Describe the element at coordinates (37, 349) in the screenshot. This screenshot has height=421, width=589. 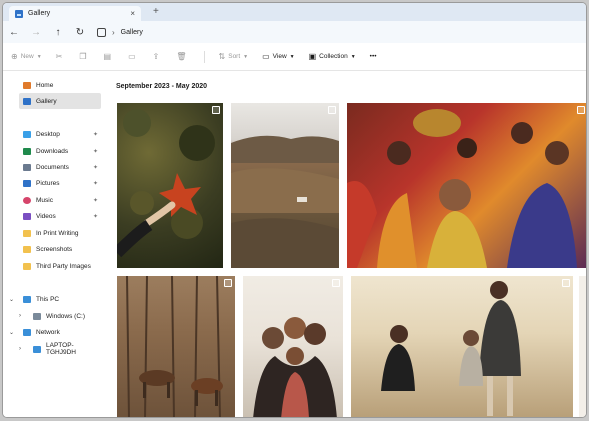
I see `computer-icon` at that location.